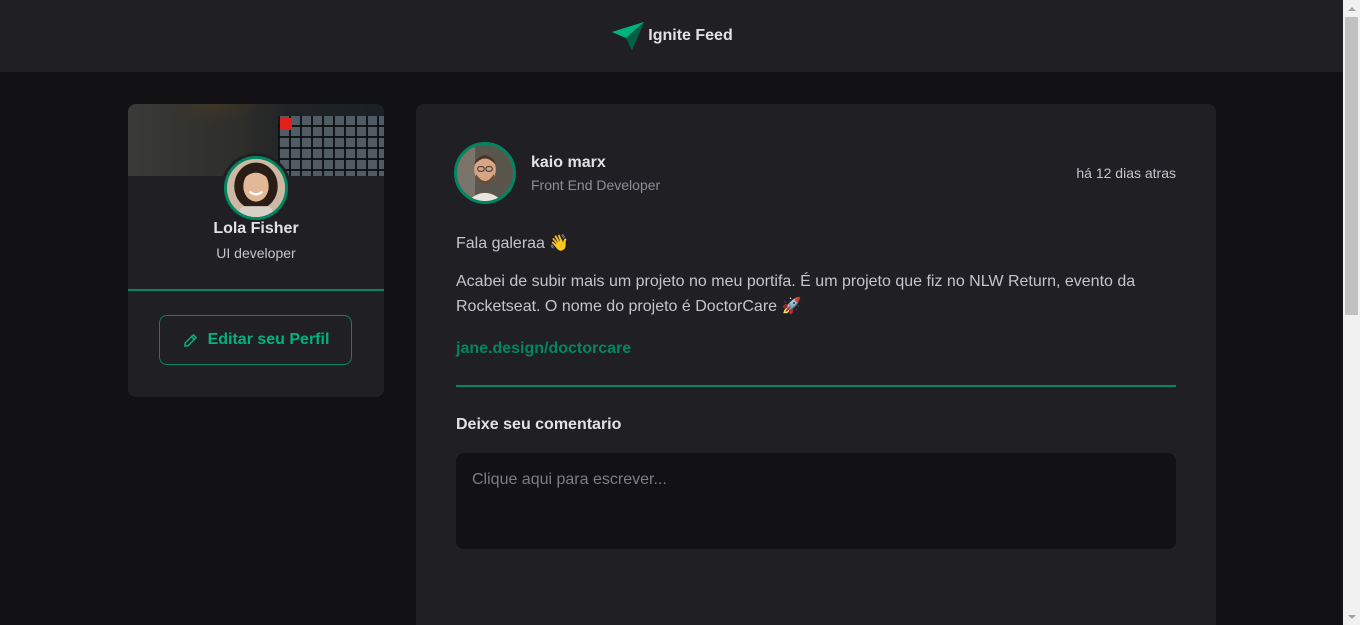 The width and height of the screenshot is (1360, 625). I want to click on profile-name: Lola Fisher, so click(256, 228).